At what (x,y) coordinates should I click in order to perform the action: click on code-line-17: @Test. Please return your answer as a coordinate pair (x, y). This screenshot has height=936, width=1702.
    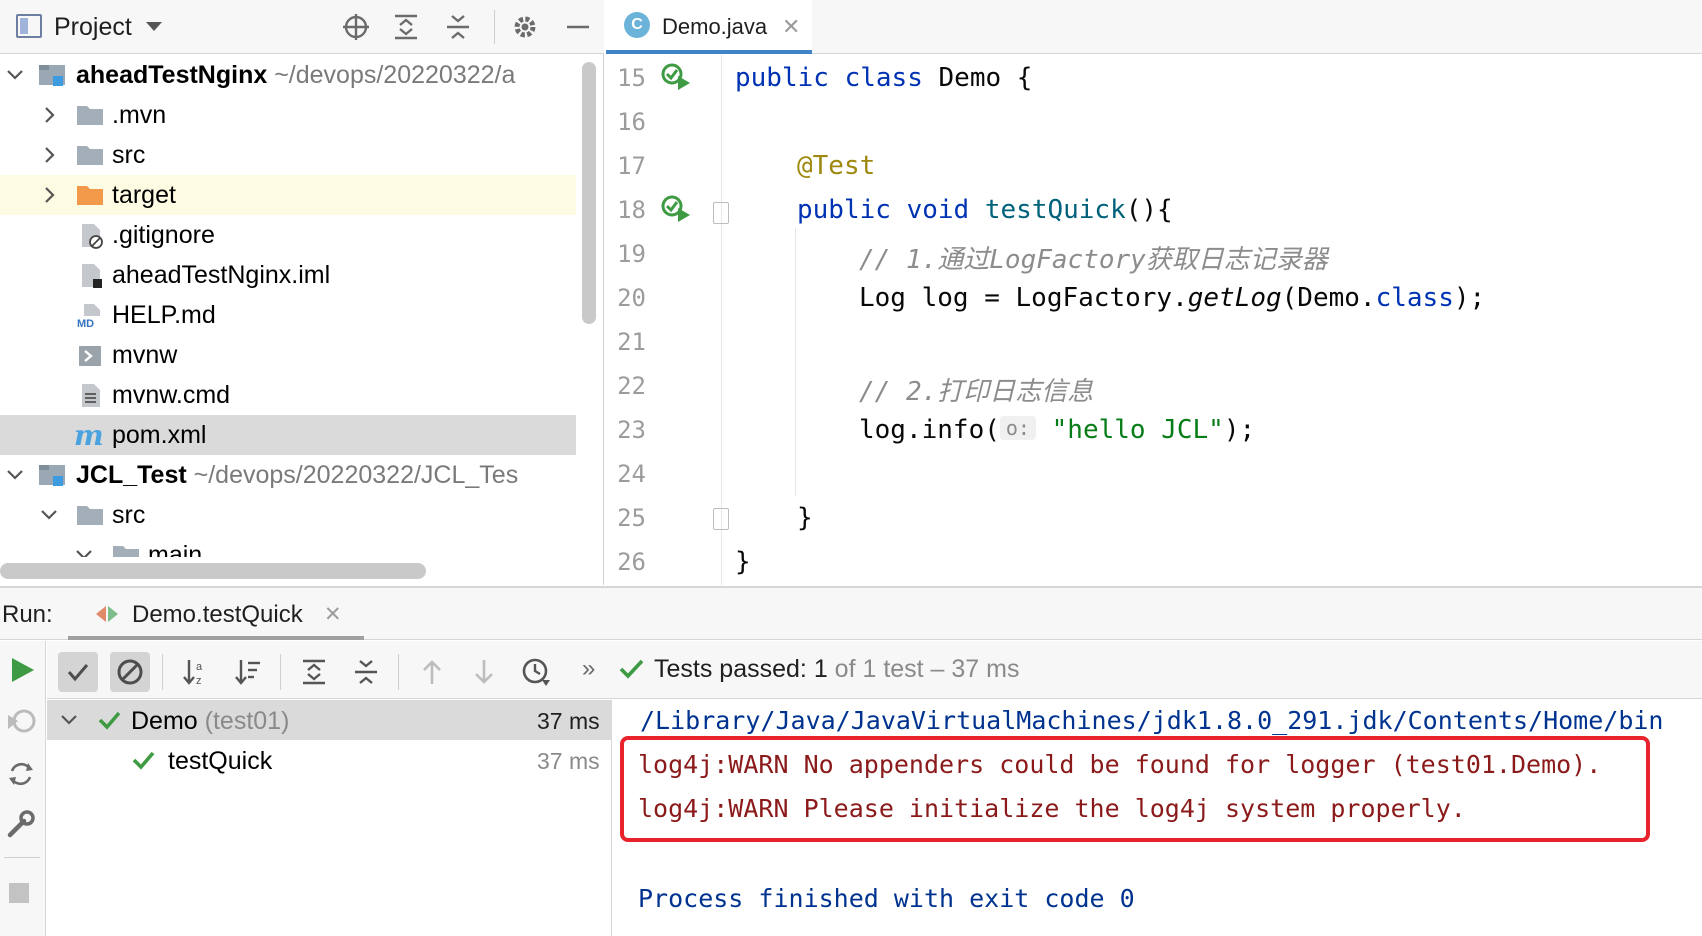
    Looking at the image, I should click on (836, 166).